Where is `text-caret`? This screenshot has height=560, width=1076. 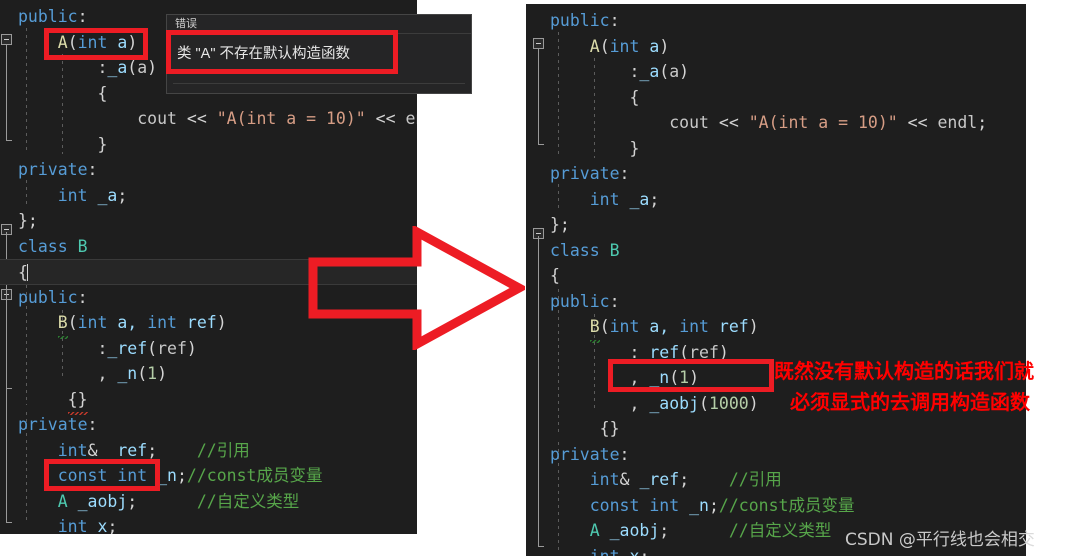 text-caret is located at coordinates (27, 272).